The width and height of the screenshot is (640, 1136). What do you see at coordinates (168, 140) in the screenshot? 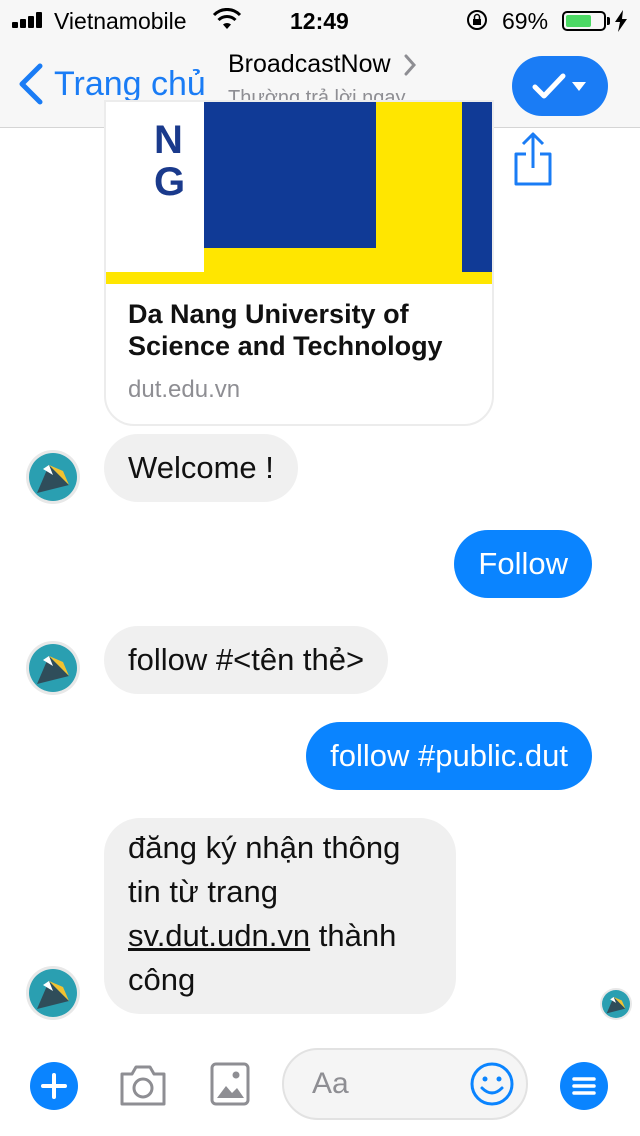
I see `logo-letter: N` at bounding box center [168, 140].